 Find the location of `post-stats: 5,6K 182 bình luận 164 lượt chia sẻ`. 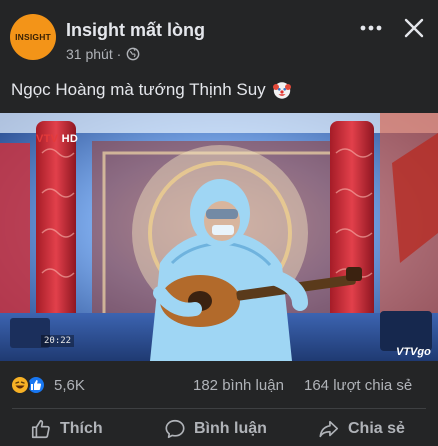

post-stats: 5,6K 182 bình luận 164 lượt chia sẻ is located at coordinates (219, 385).